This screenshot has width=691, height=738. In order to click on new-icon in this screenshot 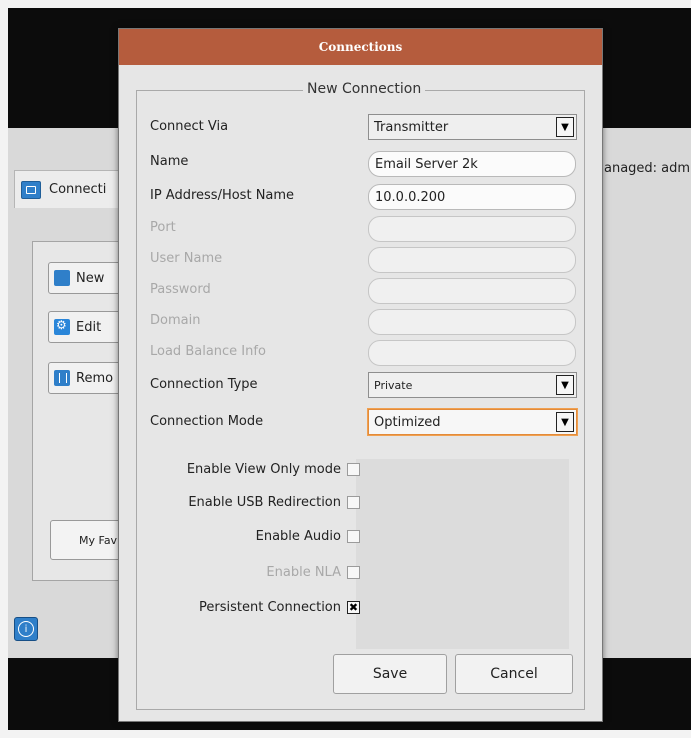, I will do `click(62, 278)`.